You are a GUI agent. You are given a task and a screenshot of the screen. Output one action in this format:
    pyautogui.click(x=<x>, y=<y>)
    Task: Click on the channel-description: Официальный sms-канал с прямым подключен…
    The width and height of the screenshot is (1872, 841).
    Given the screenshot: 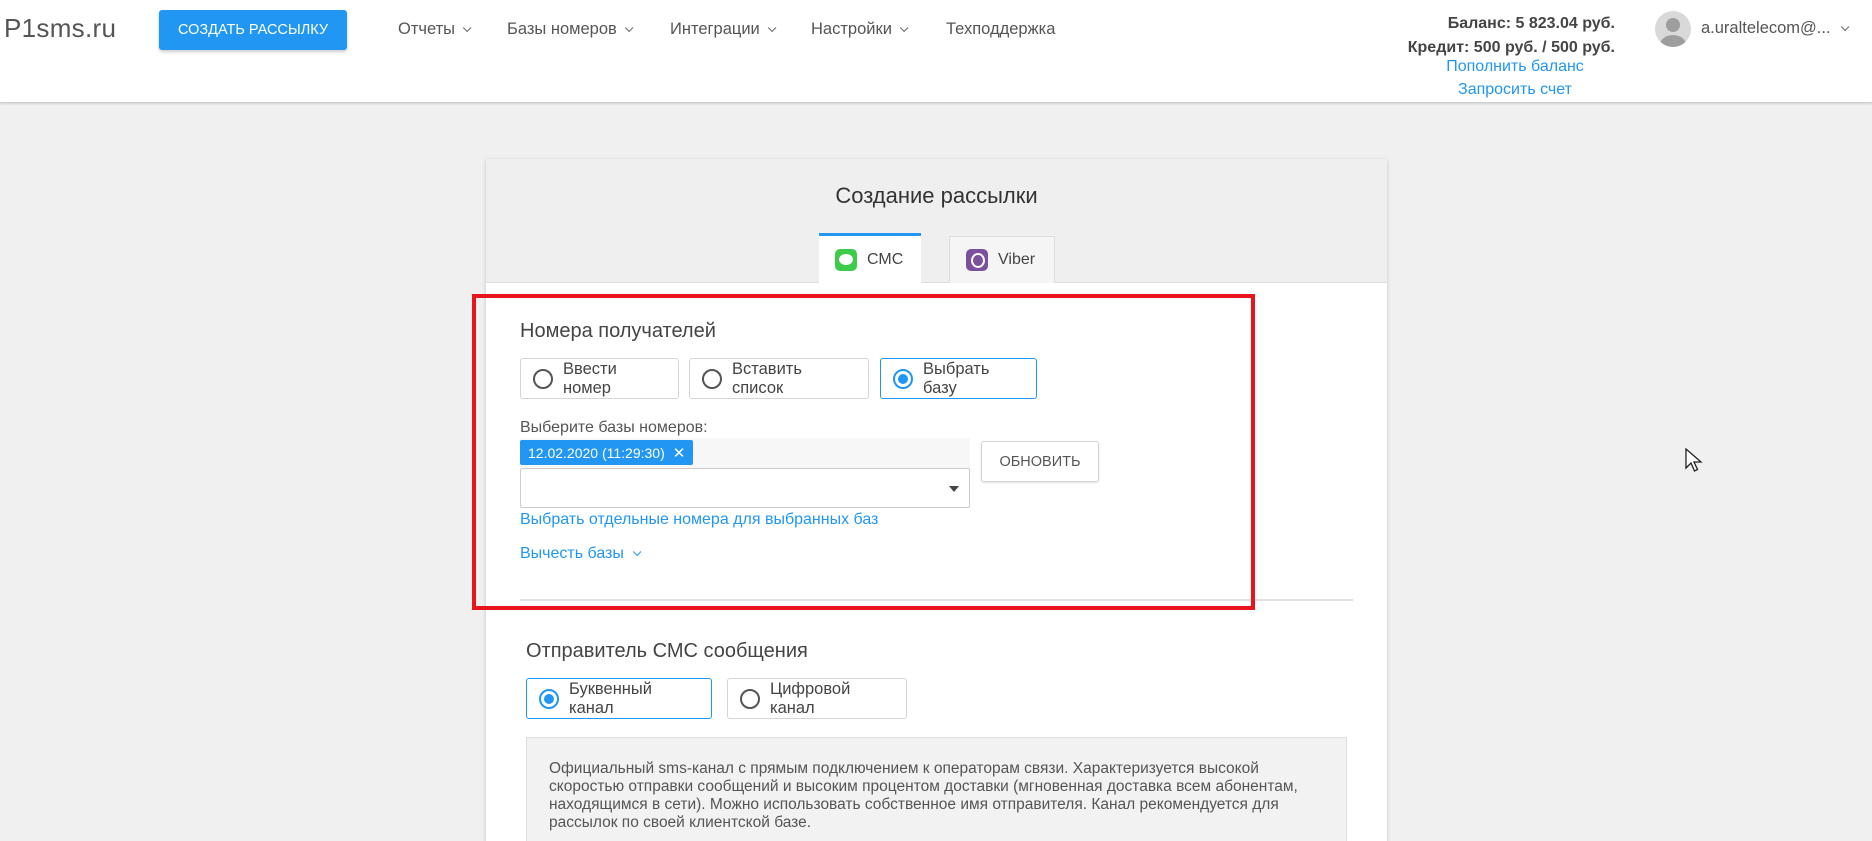 What is the action you would take?
    pyautogui.click(x=936, y=789)
    